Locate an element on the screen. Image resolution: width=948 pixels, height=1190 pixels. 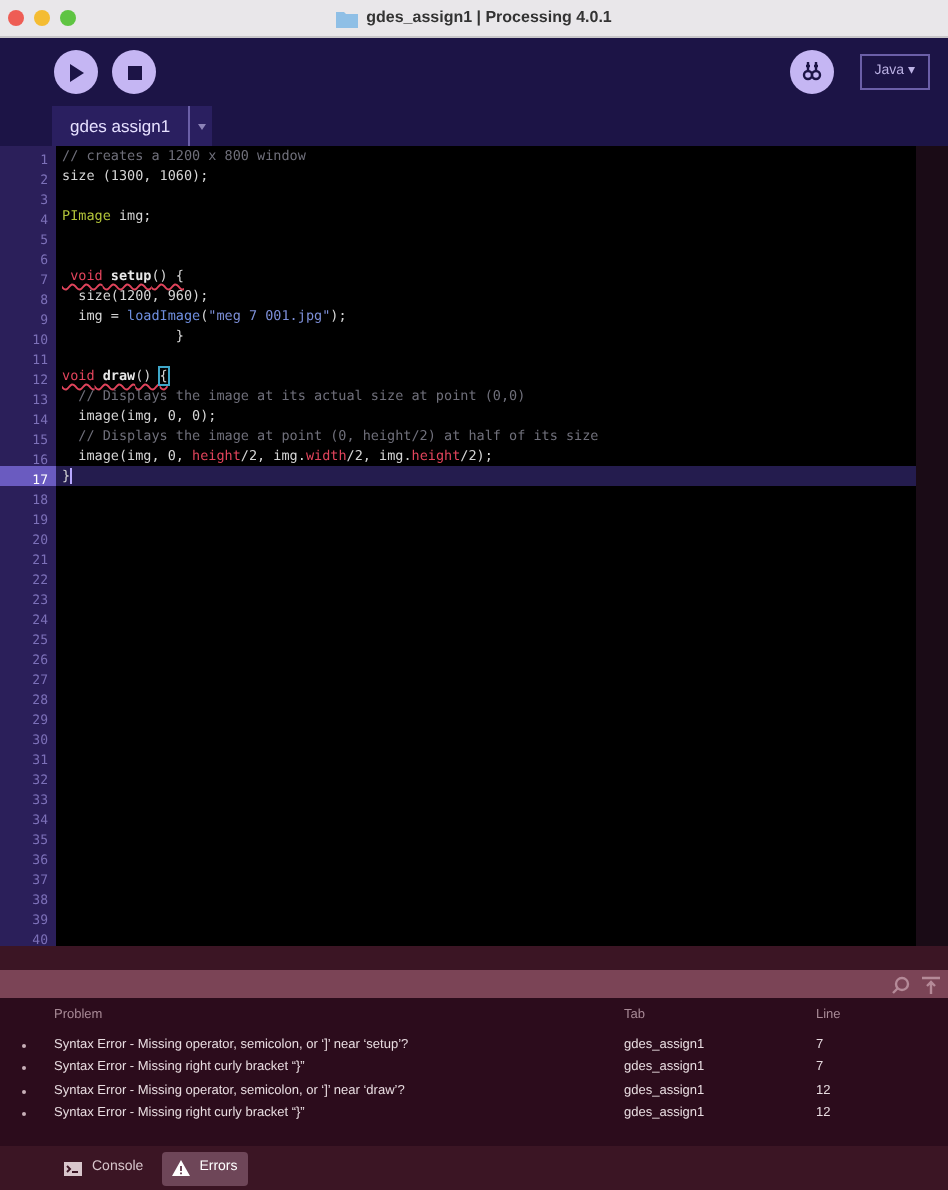
folder-icon is located at coordinates (347, 18).